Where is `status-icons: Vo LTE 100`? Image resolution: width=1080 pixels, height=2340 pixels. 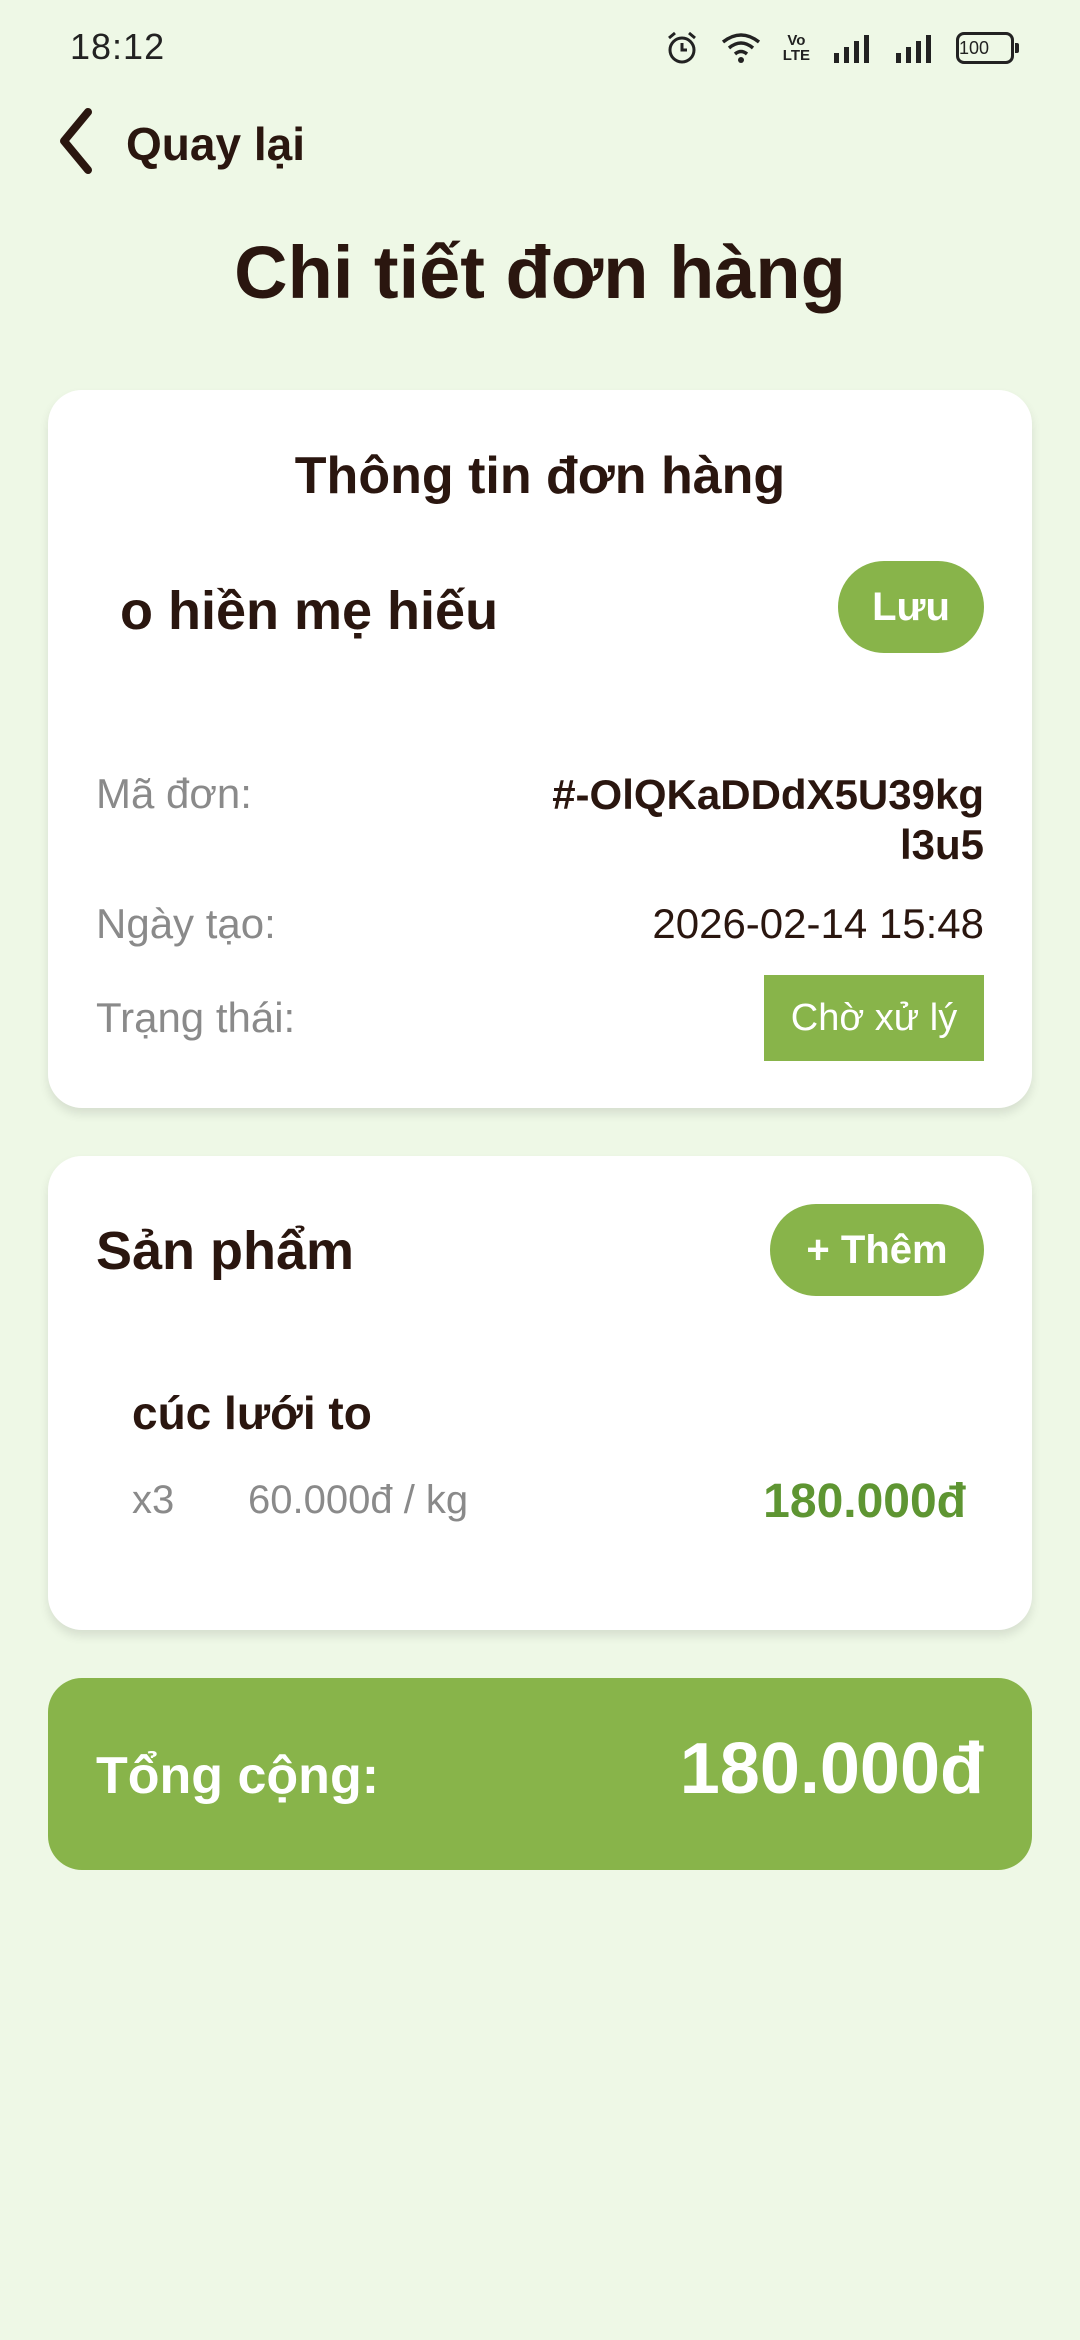 status-icons: Vo LTE 100 is located at coordinates (842, 48).